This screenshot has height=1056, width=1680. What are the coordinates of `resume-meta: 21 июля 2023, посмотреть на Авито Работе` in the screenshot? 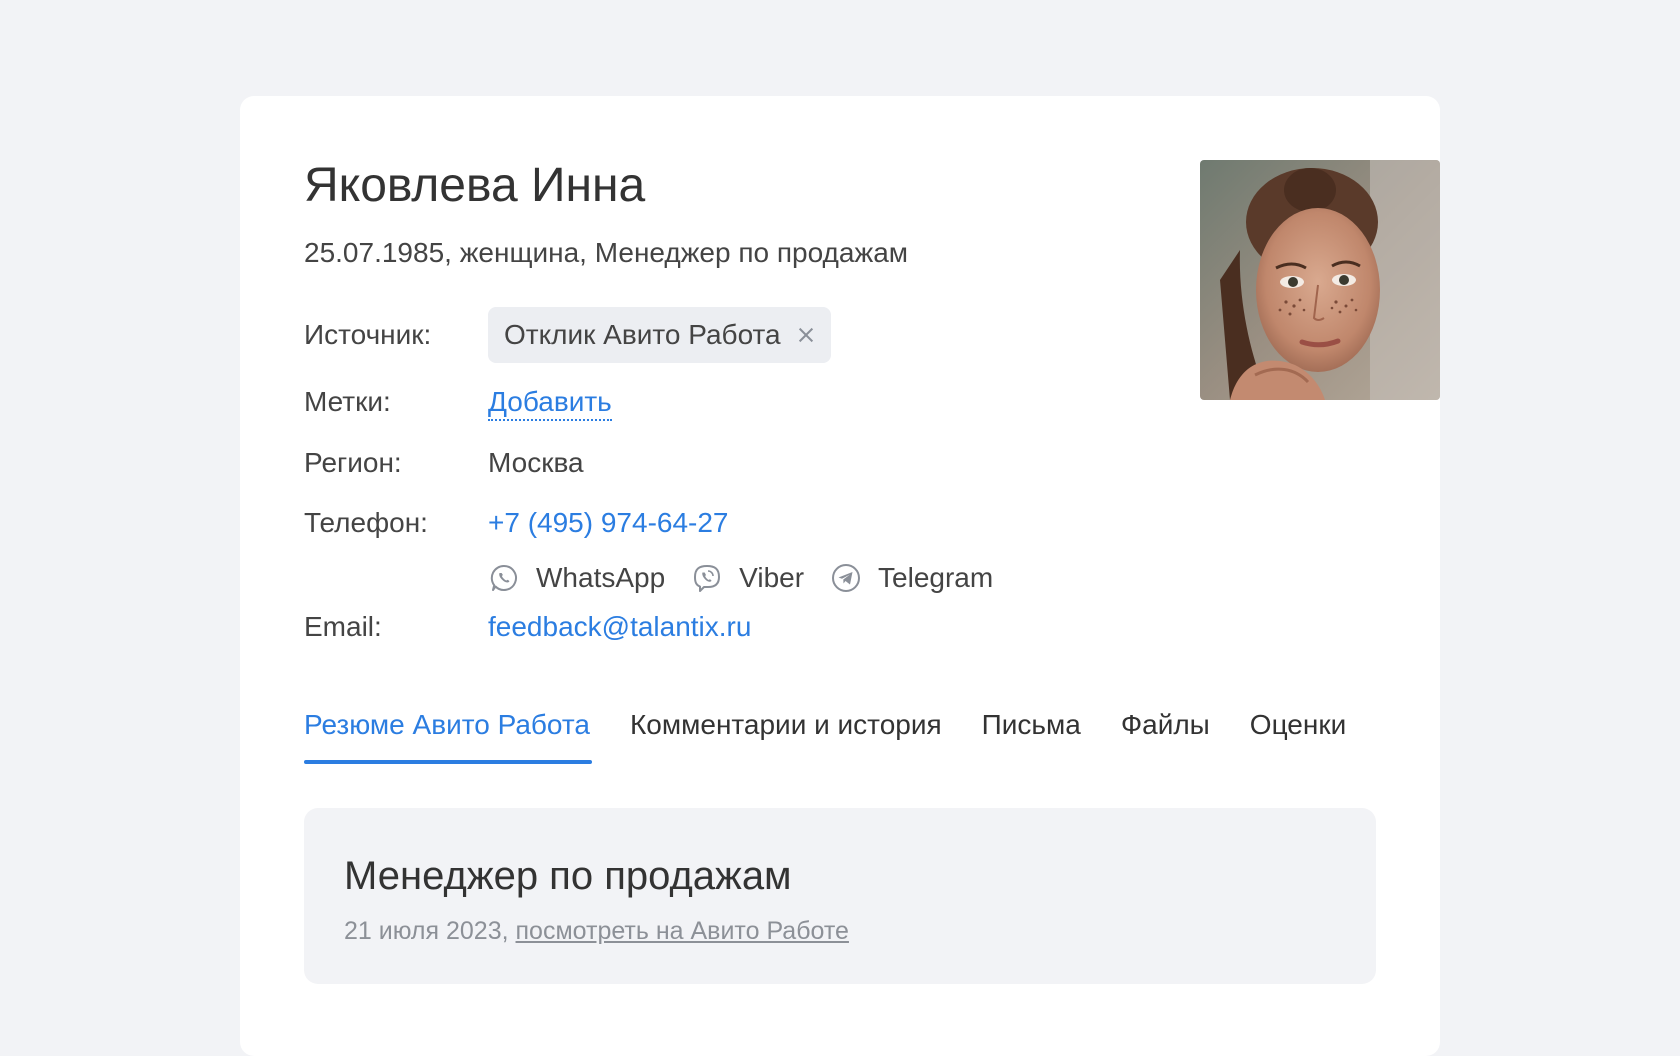 It's located at (596, 931).